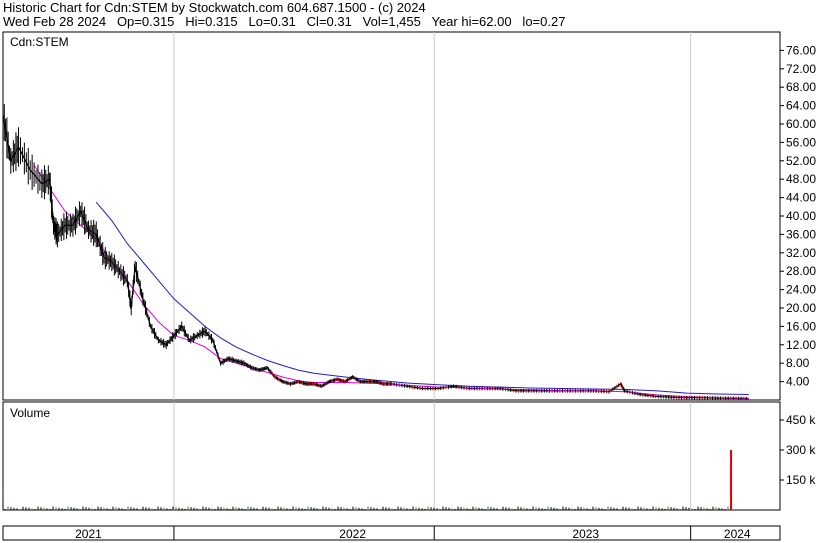 The image size is (830, 543). I want to click on price-tick-label: 16.00, so click(801, 326).